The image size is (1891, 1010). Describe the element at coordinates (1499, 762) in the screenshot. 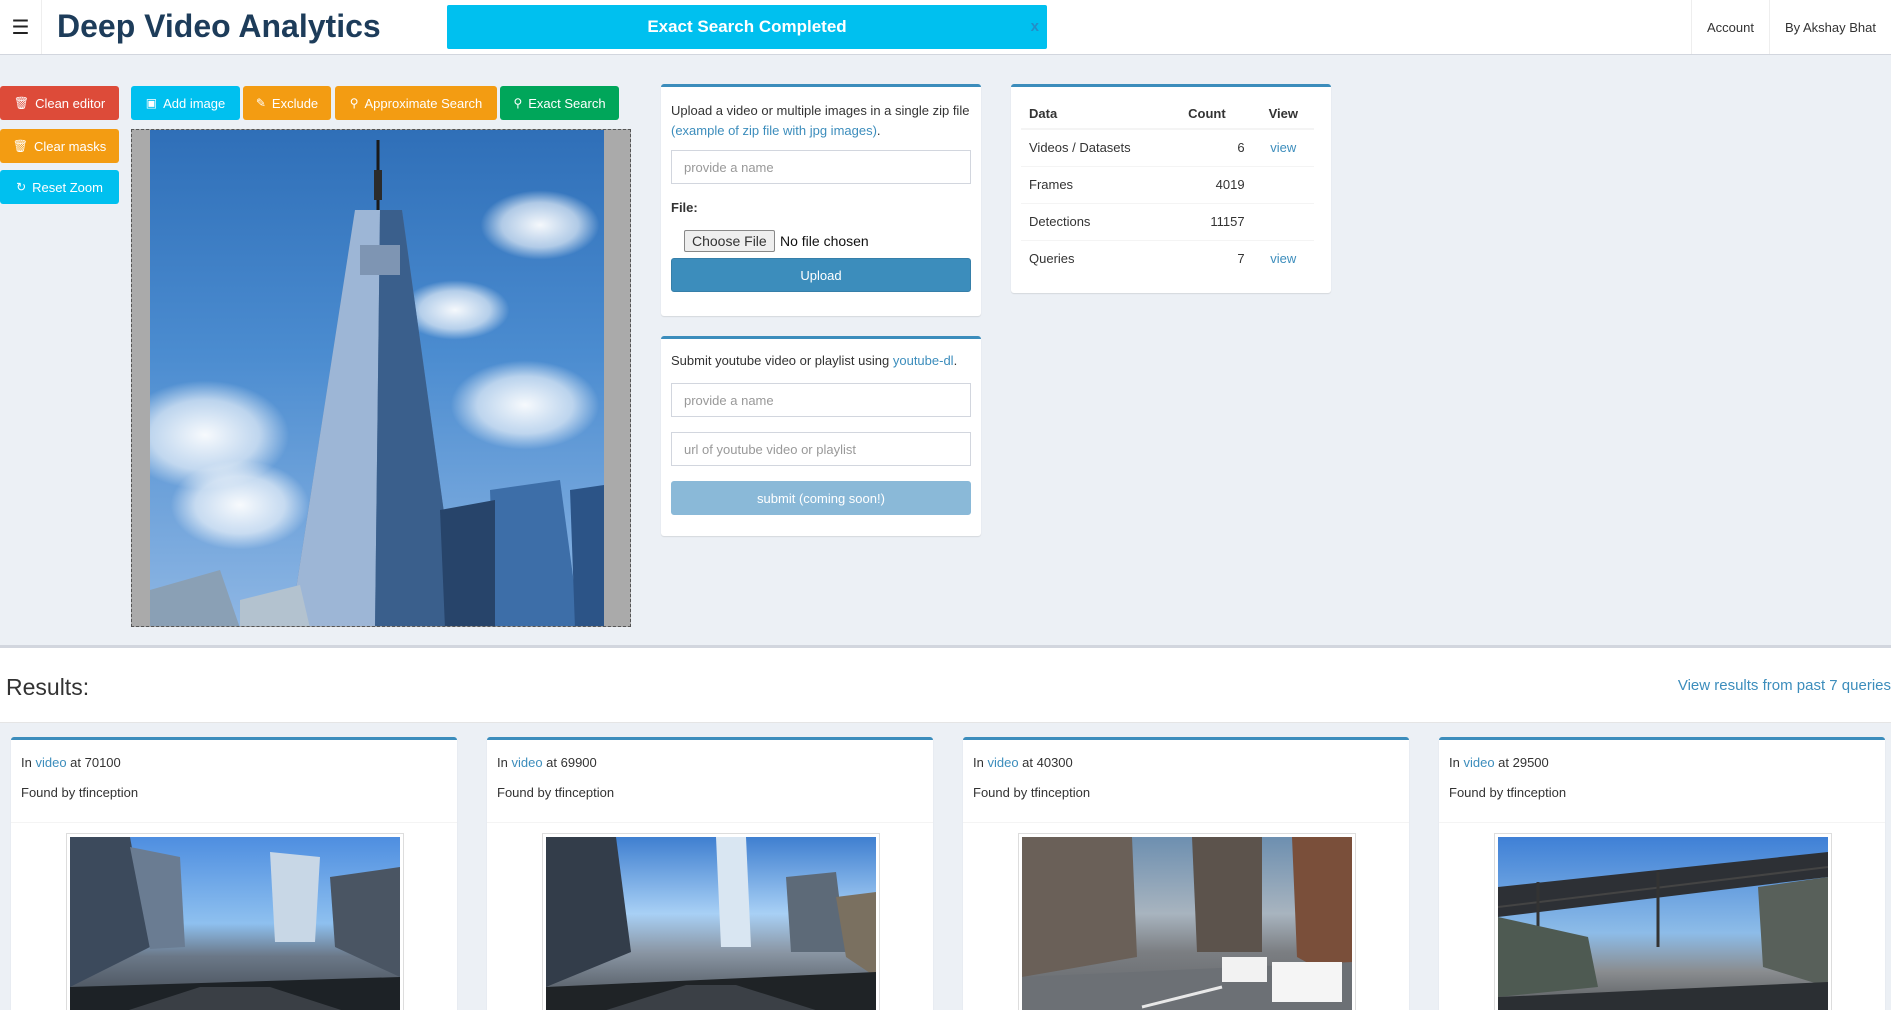

I see `result-location: In video at 29500` at that location.